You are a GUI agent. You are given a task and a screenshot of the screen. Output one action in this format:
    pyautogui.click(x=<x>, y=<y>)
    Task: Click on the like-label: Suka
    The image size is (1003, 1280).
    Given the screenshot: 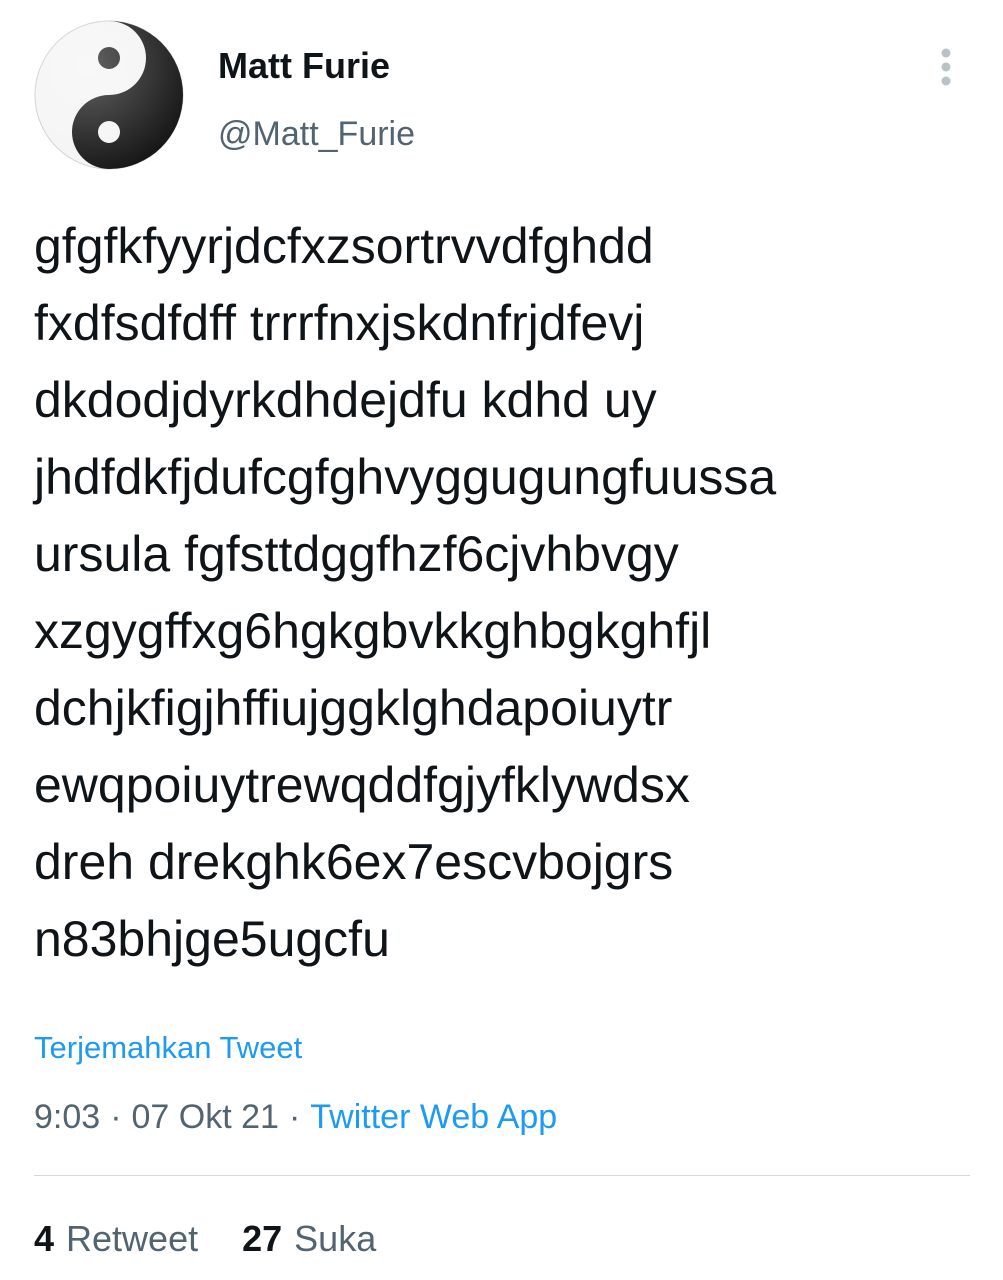 What is the action you would take?
    pyautogui.click(x=335, y=1238)
    